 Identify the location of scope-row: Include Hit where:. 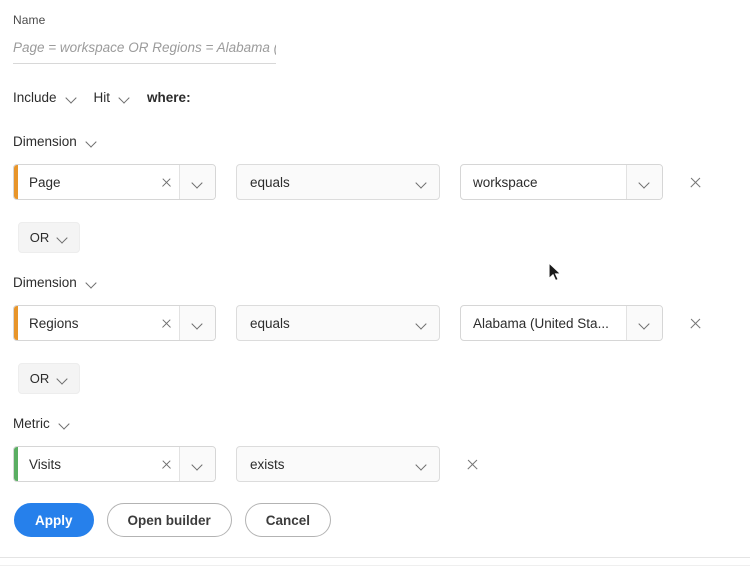
(102, 97).